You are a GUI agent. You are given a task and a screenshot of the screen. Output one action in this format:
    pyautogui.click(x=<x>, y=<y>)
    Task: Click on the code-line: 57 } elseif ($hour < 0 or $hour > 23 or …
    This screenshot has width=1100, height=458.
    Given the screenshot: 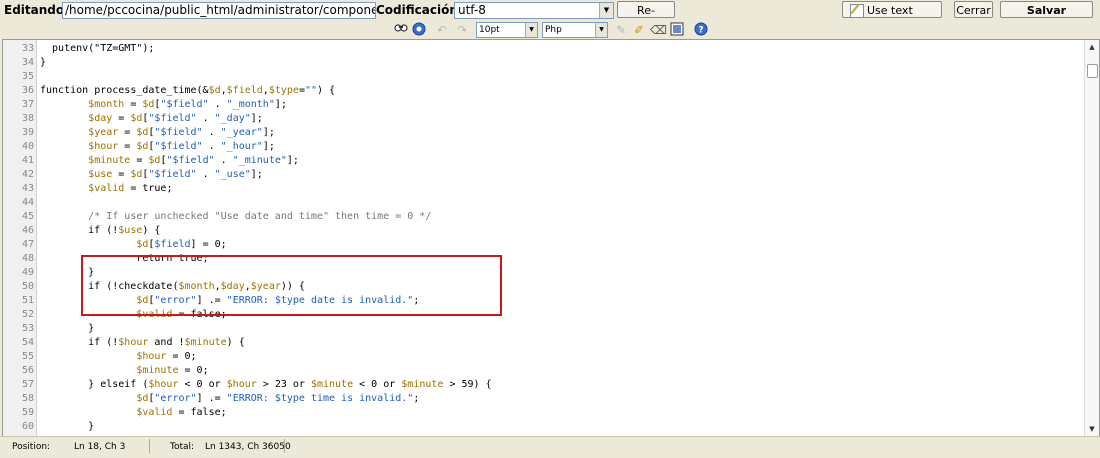 What is the action you would take?
    pyautogui.click(x=544, y=385)
    